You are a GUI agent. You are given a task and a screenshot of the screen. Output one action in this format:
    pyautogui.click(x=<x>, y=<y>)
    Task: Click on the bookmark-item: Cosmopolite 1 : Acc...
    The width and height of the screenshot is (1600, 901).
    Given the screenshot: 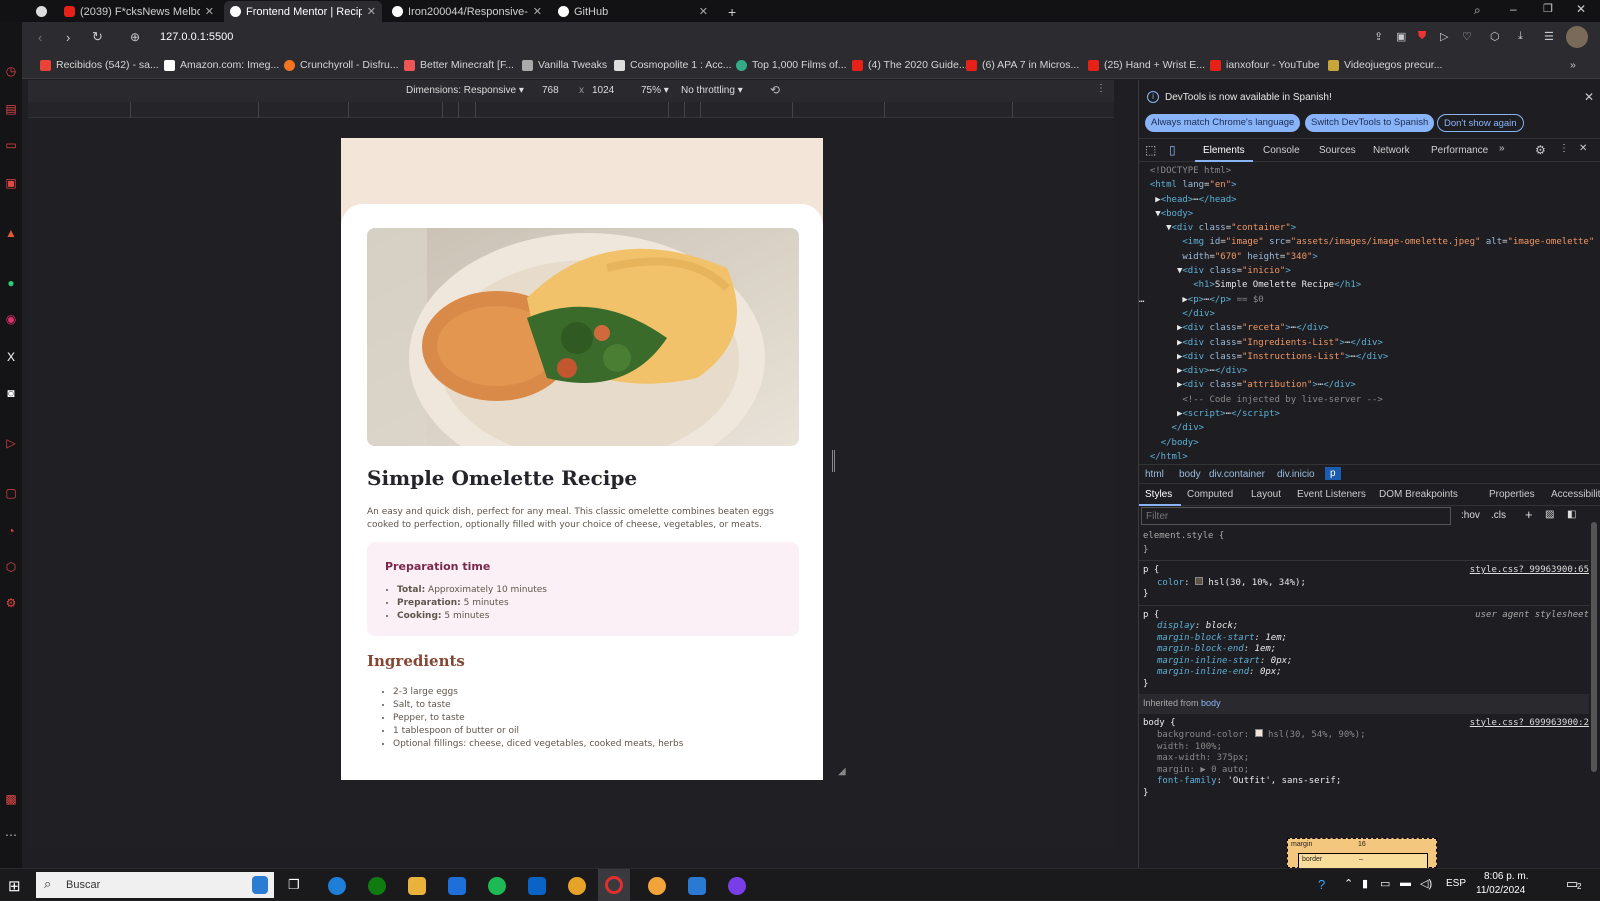 What is the action you would take?
    pyautogui.click(x=673, y=65)
    